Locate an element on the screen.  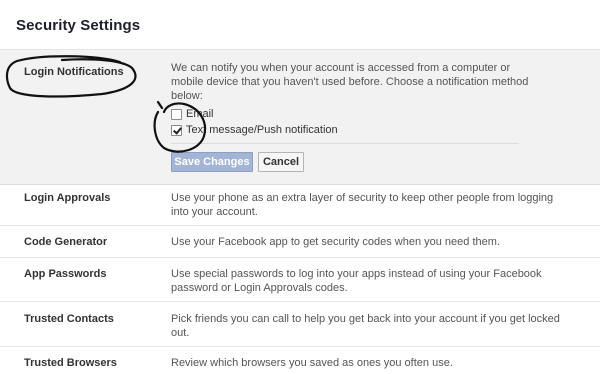
email-checkbox is located at coordinates (176, 114).